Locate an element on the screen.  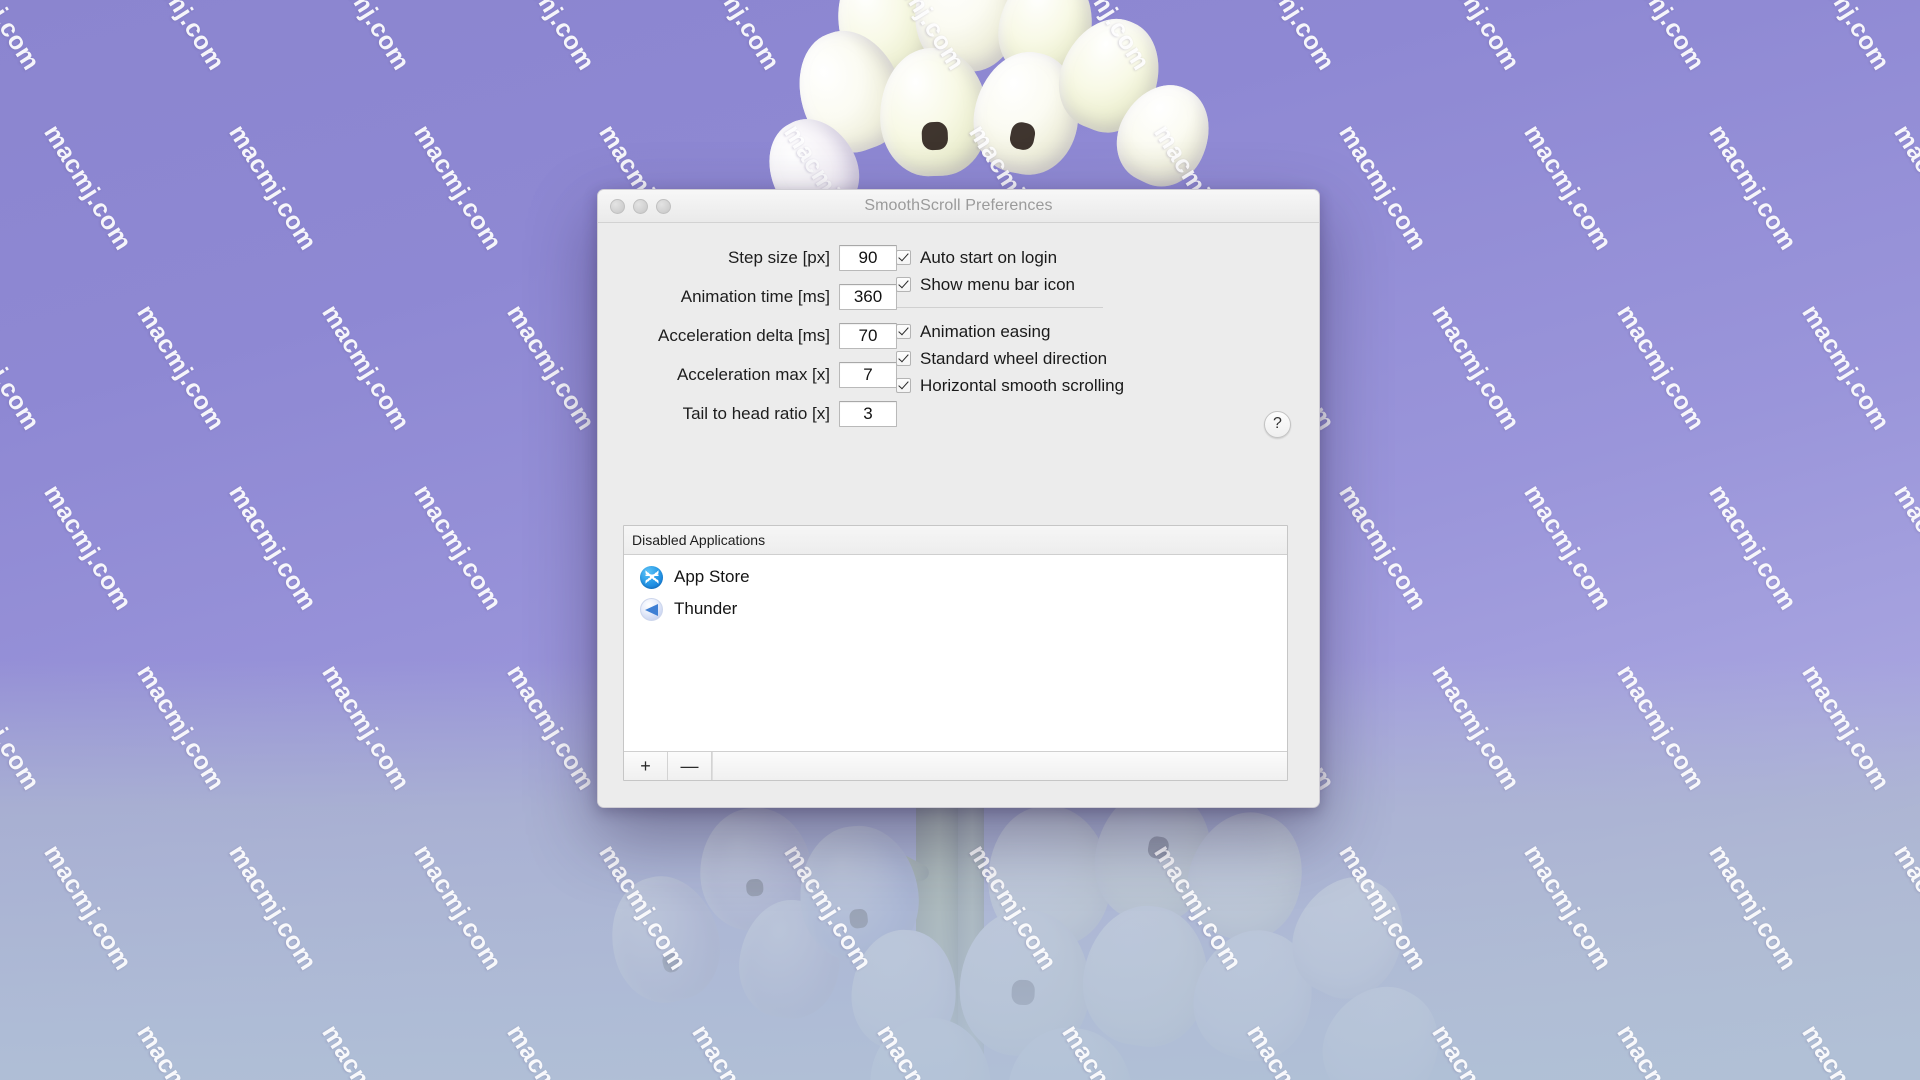
window-title: SmoothScroll Preferences is located at coordinates (958, 205).